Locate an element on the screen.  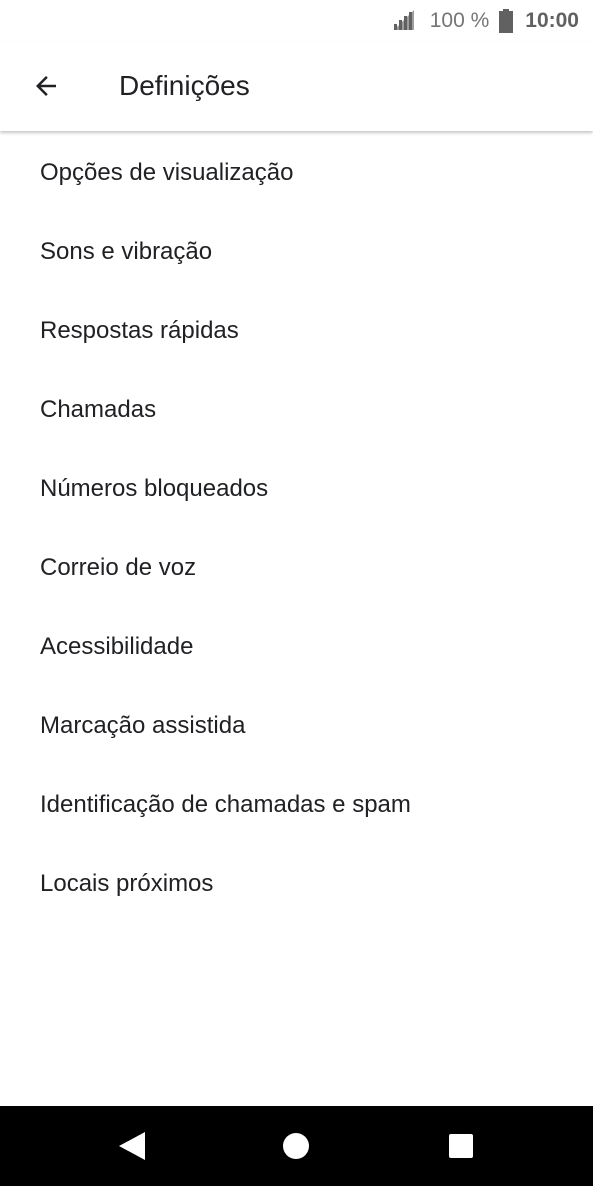
back-button is located at coordinates (46, 86).